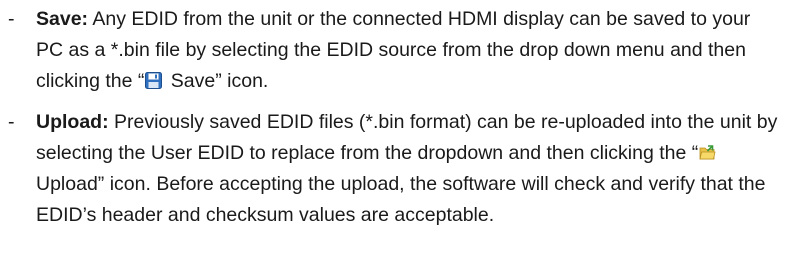 The width and height of the screenshot is (789, 263). What do you see at coordinates (62, 19) in the screenshot?
I see `term-save: Save:` at bounding box center [62, 19].